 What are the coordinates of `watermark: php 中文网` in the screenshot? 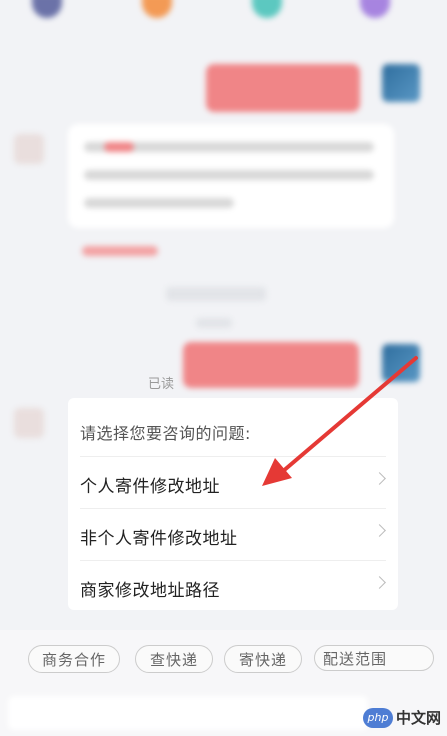 It's located at (401, 717).